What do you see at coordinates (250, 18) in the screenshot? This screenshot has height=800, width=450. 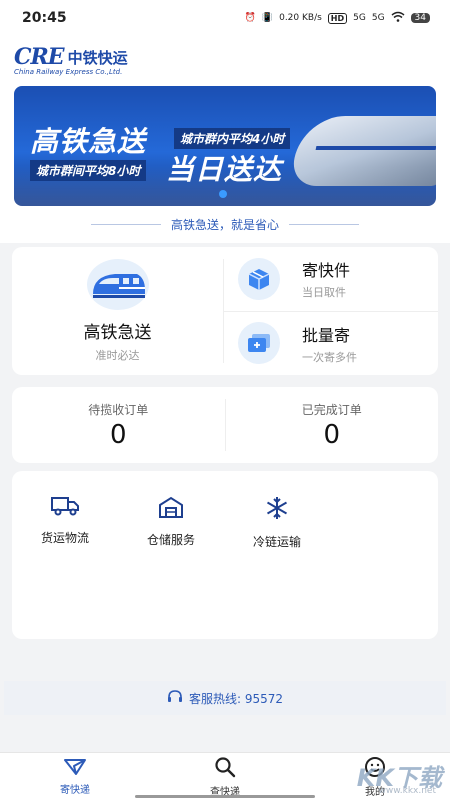 I see `alarm-icon: ⏰` at bounding box center [250, 18].